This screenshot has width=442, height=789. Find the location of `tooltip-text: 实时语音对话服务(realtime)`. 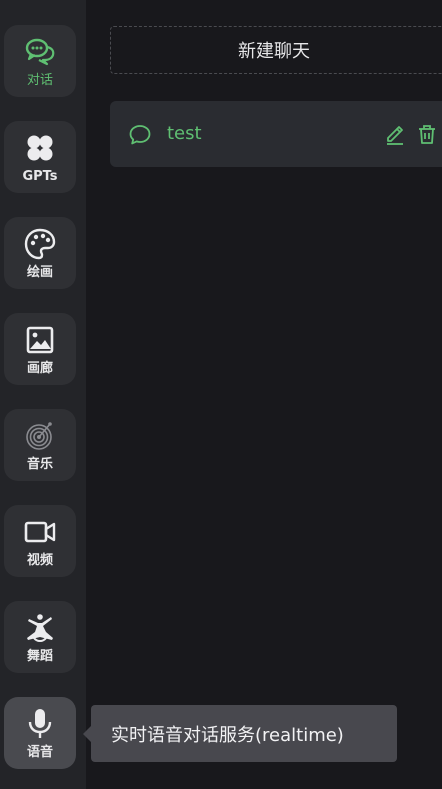

tooltip-text: 实时语音对话服务(realtime) is located at coordinates (227, 735).